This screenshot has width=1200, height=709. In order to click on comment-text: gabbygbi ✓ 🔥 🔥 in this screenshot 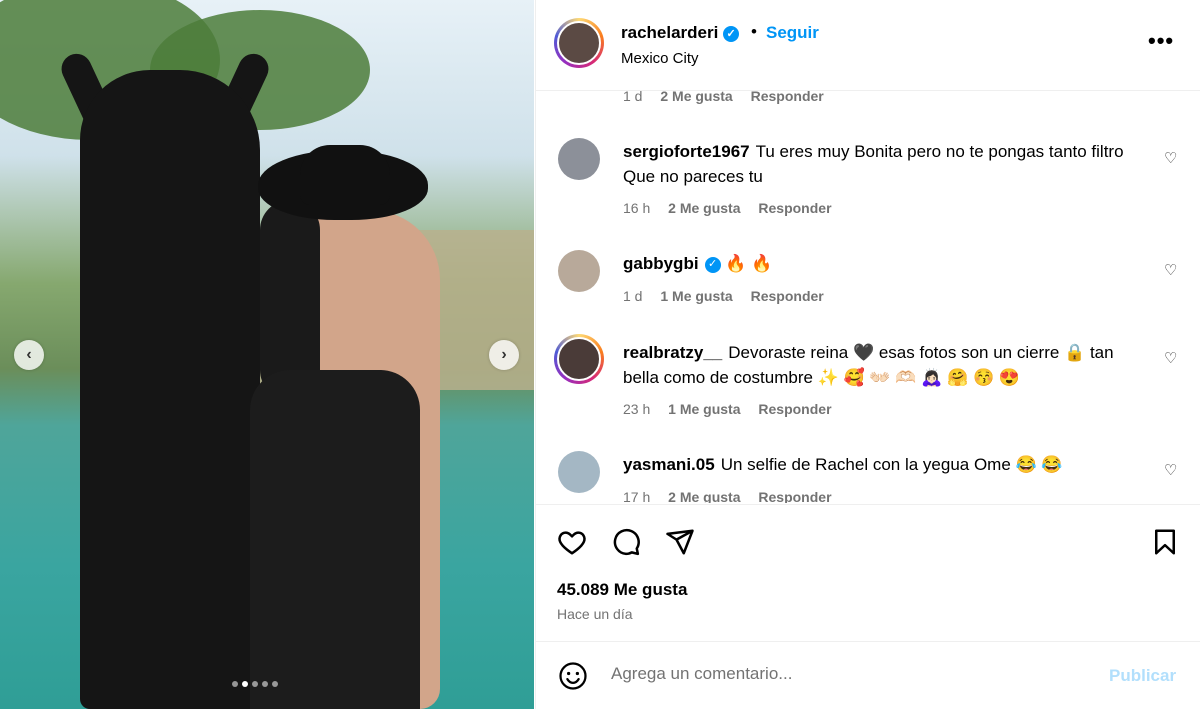, I will do `click(698, 263)`.